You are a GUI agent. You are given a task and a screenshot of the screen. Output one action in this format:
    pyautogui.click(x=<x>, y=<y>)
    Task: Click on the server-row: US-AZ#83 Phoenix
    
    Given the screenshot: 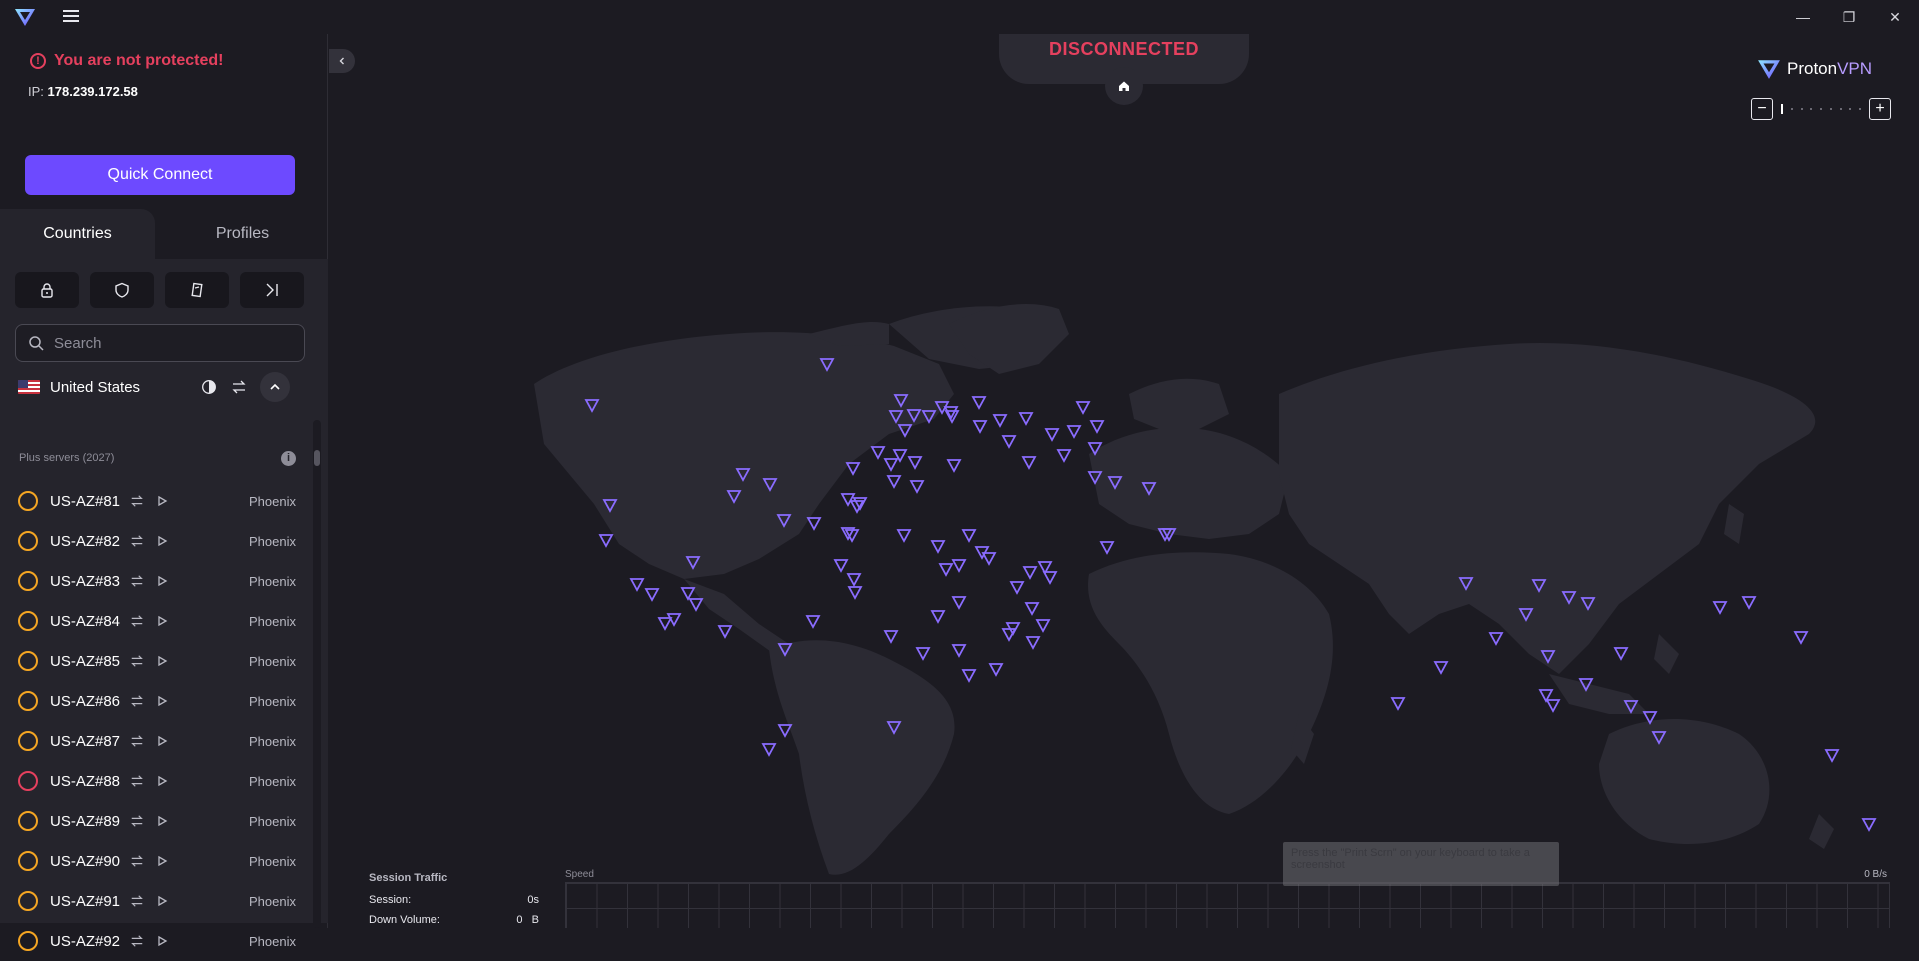 What is the action you would take?
    pyautogui.click(x=156, y=581)
    